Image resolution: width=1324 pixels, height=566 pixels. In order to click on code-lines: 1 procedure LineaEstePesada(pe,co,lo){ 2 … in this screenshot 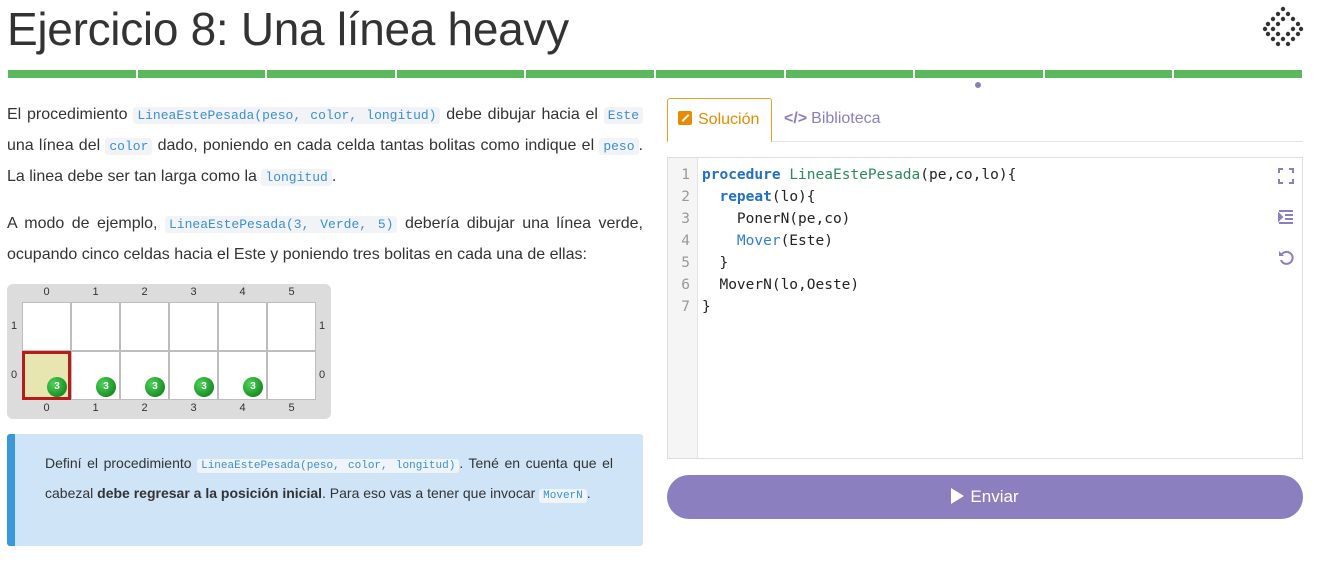, I will do `click(948, 241)`.